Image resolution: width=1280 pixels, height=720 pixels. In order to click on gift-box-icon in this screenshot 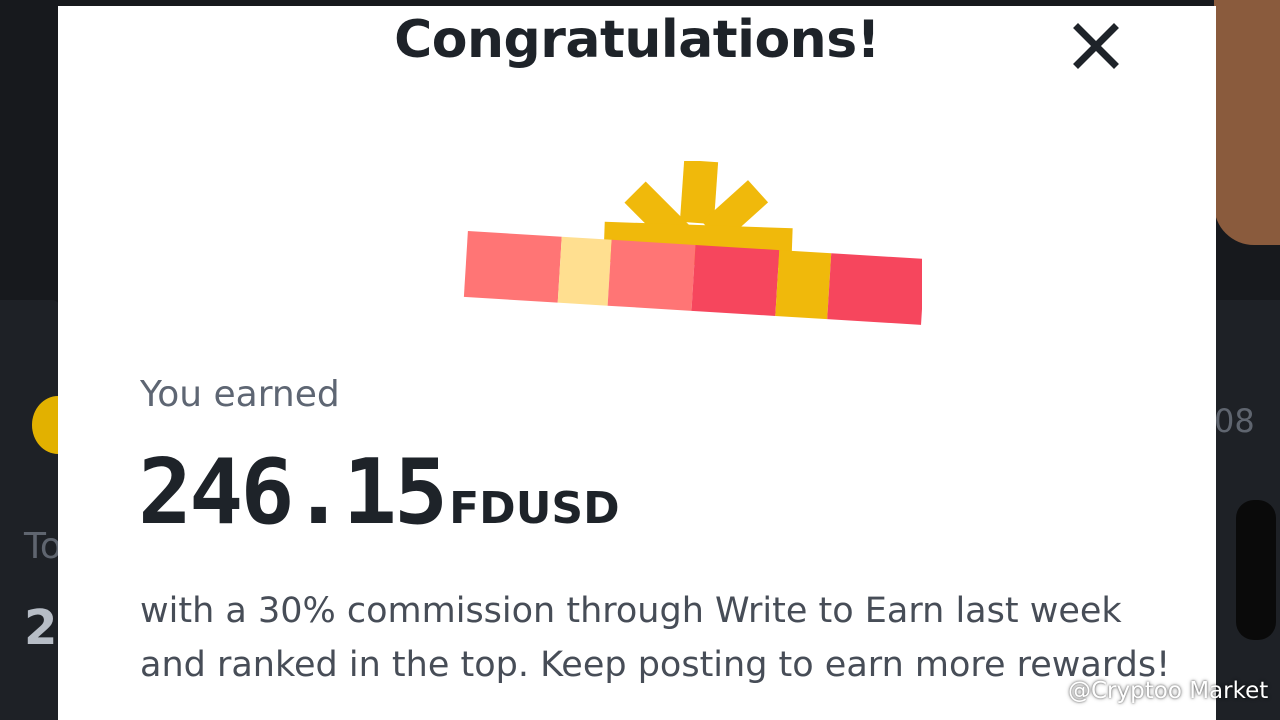, I will do `click(692, 243)`.